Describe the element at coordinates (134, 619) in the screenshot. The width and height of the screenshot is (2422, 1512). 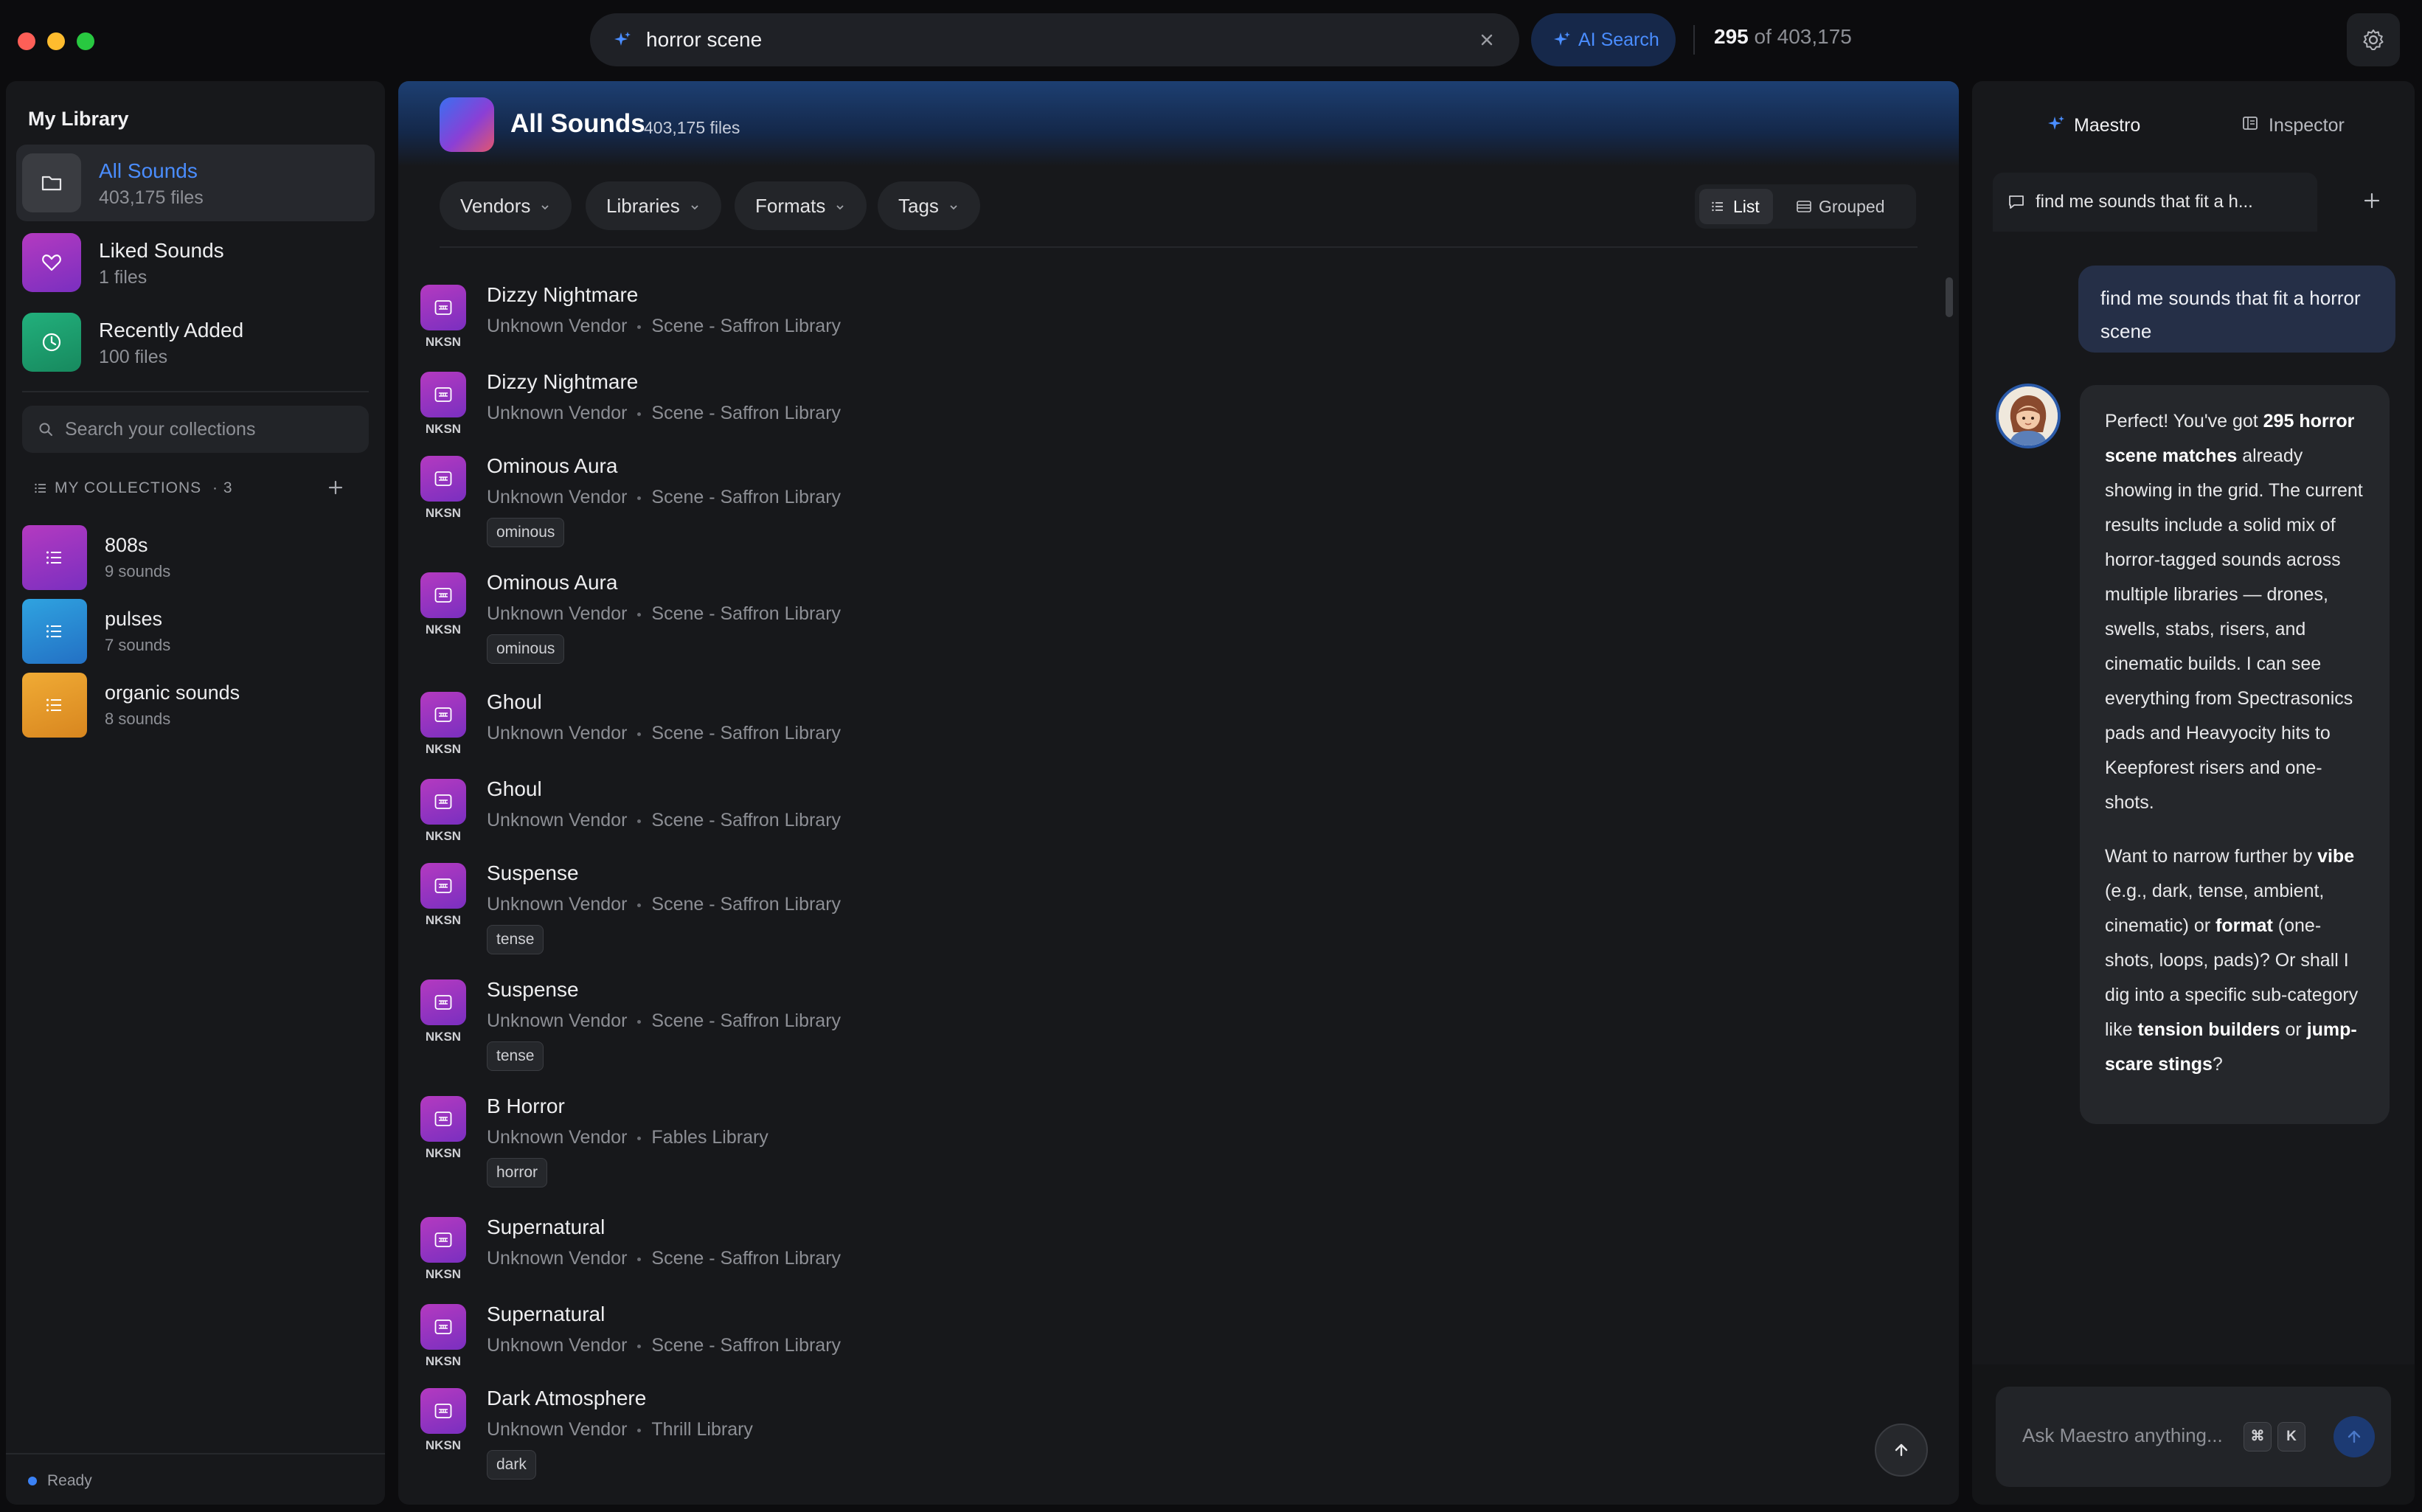
I see `collection-name: pulses` at that location.